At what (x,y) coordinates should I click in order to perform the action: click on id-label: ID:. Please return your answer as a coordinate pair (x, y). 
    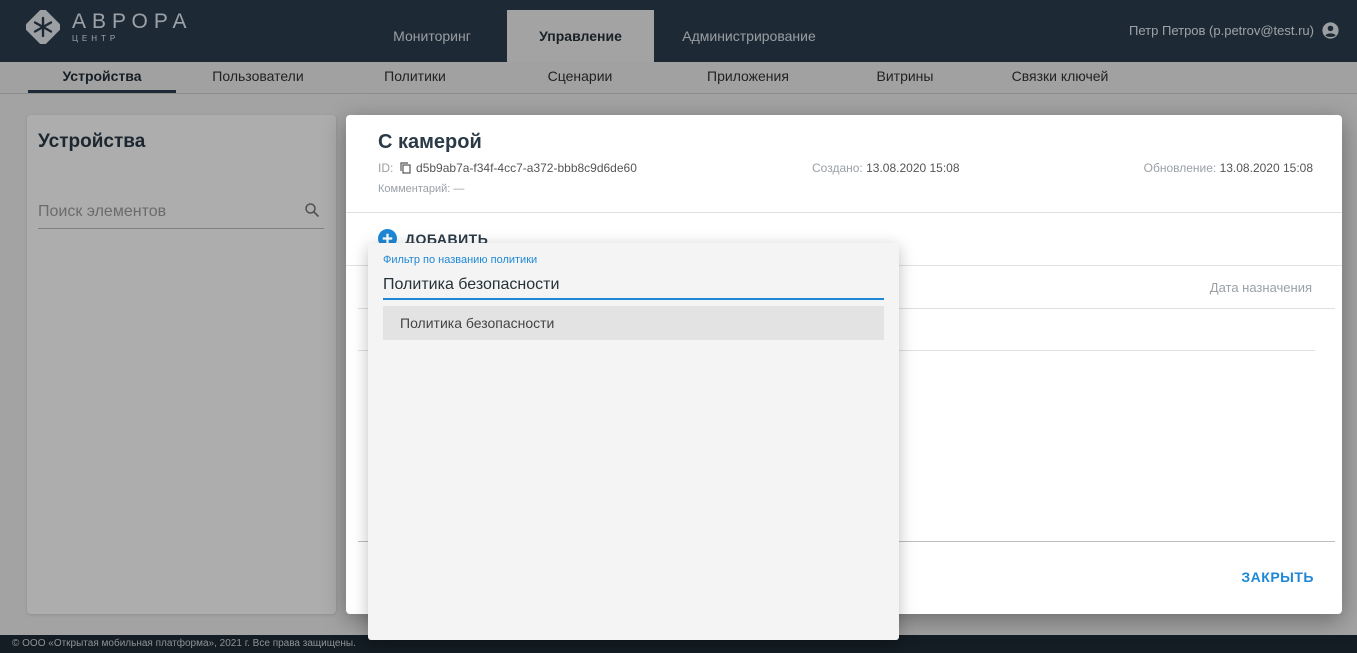
    Looking at the image, I should click on (386, 168).